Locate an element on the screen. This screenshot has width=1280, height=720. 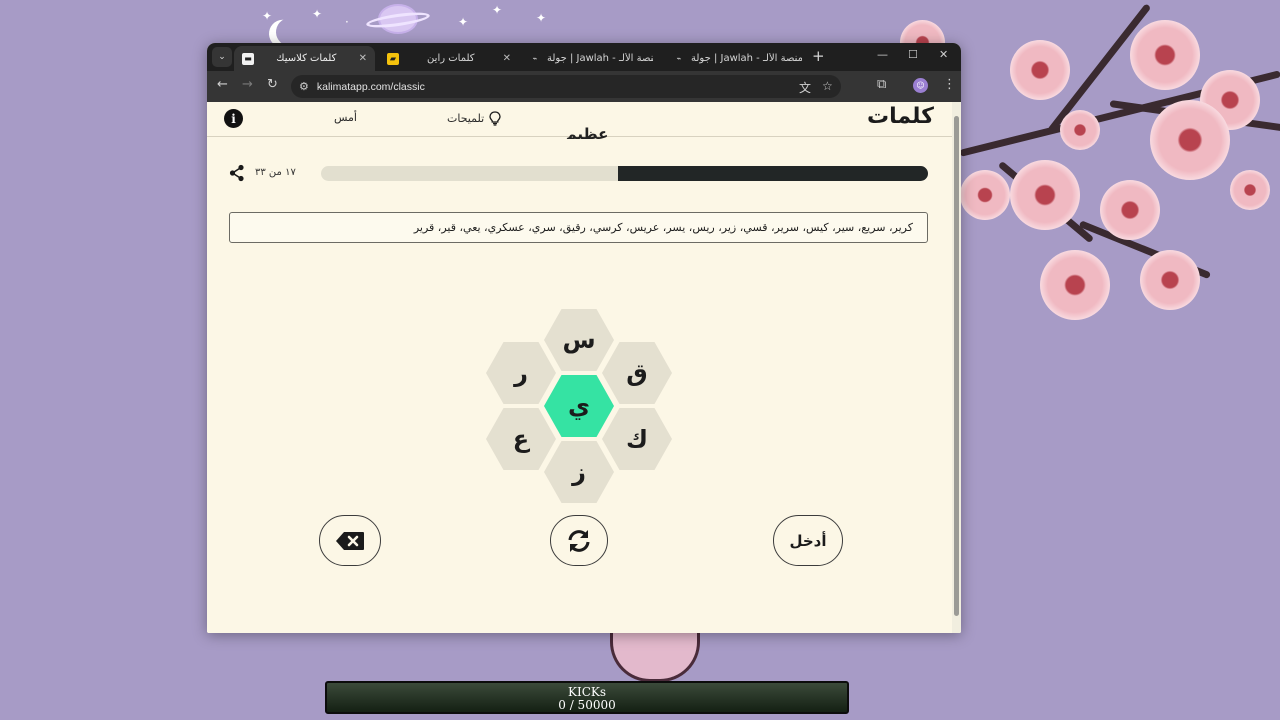
hex-letter-lower-left: ع is located at coordinates (521, 439).